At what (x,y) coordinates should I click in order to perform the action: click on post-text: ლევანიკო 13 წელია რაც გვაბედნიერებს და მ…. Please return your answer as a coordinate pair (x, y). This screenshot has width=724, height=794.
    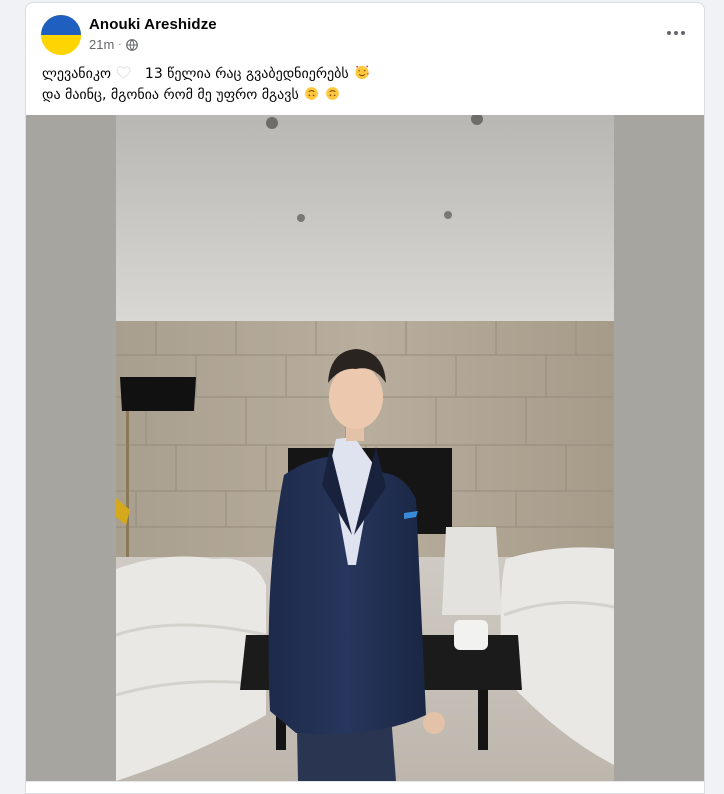
    Looking at the image, I should click on (362, 85).